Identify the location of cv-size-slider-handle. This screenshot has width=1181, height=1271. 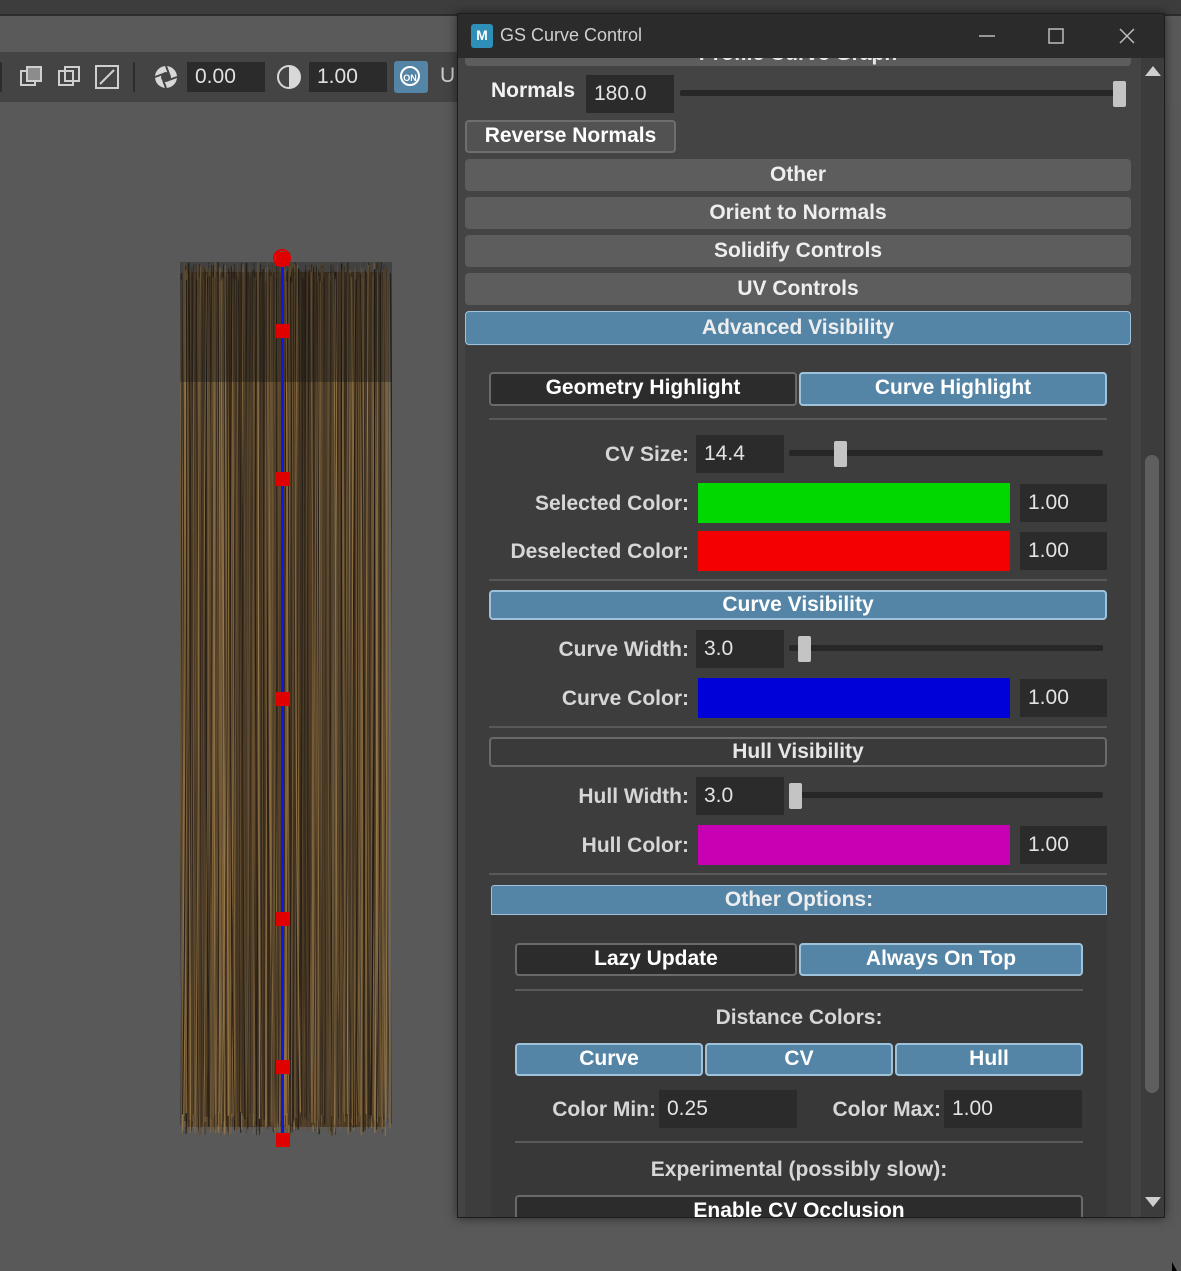
(841, 454).